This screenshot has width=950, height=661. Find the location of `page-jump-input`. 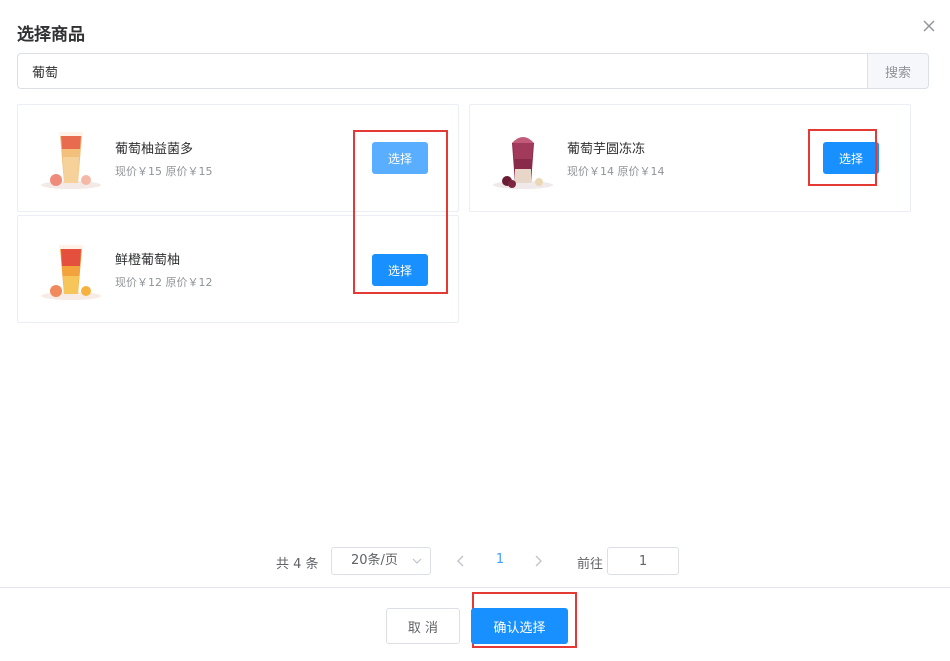

page-jump-input is located at coordinates (643, 561).